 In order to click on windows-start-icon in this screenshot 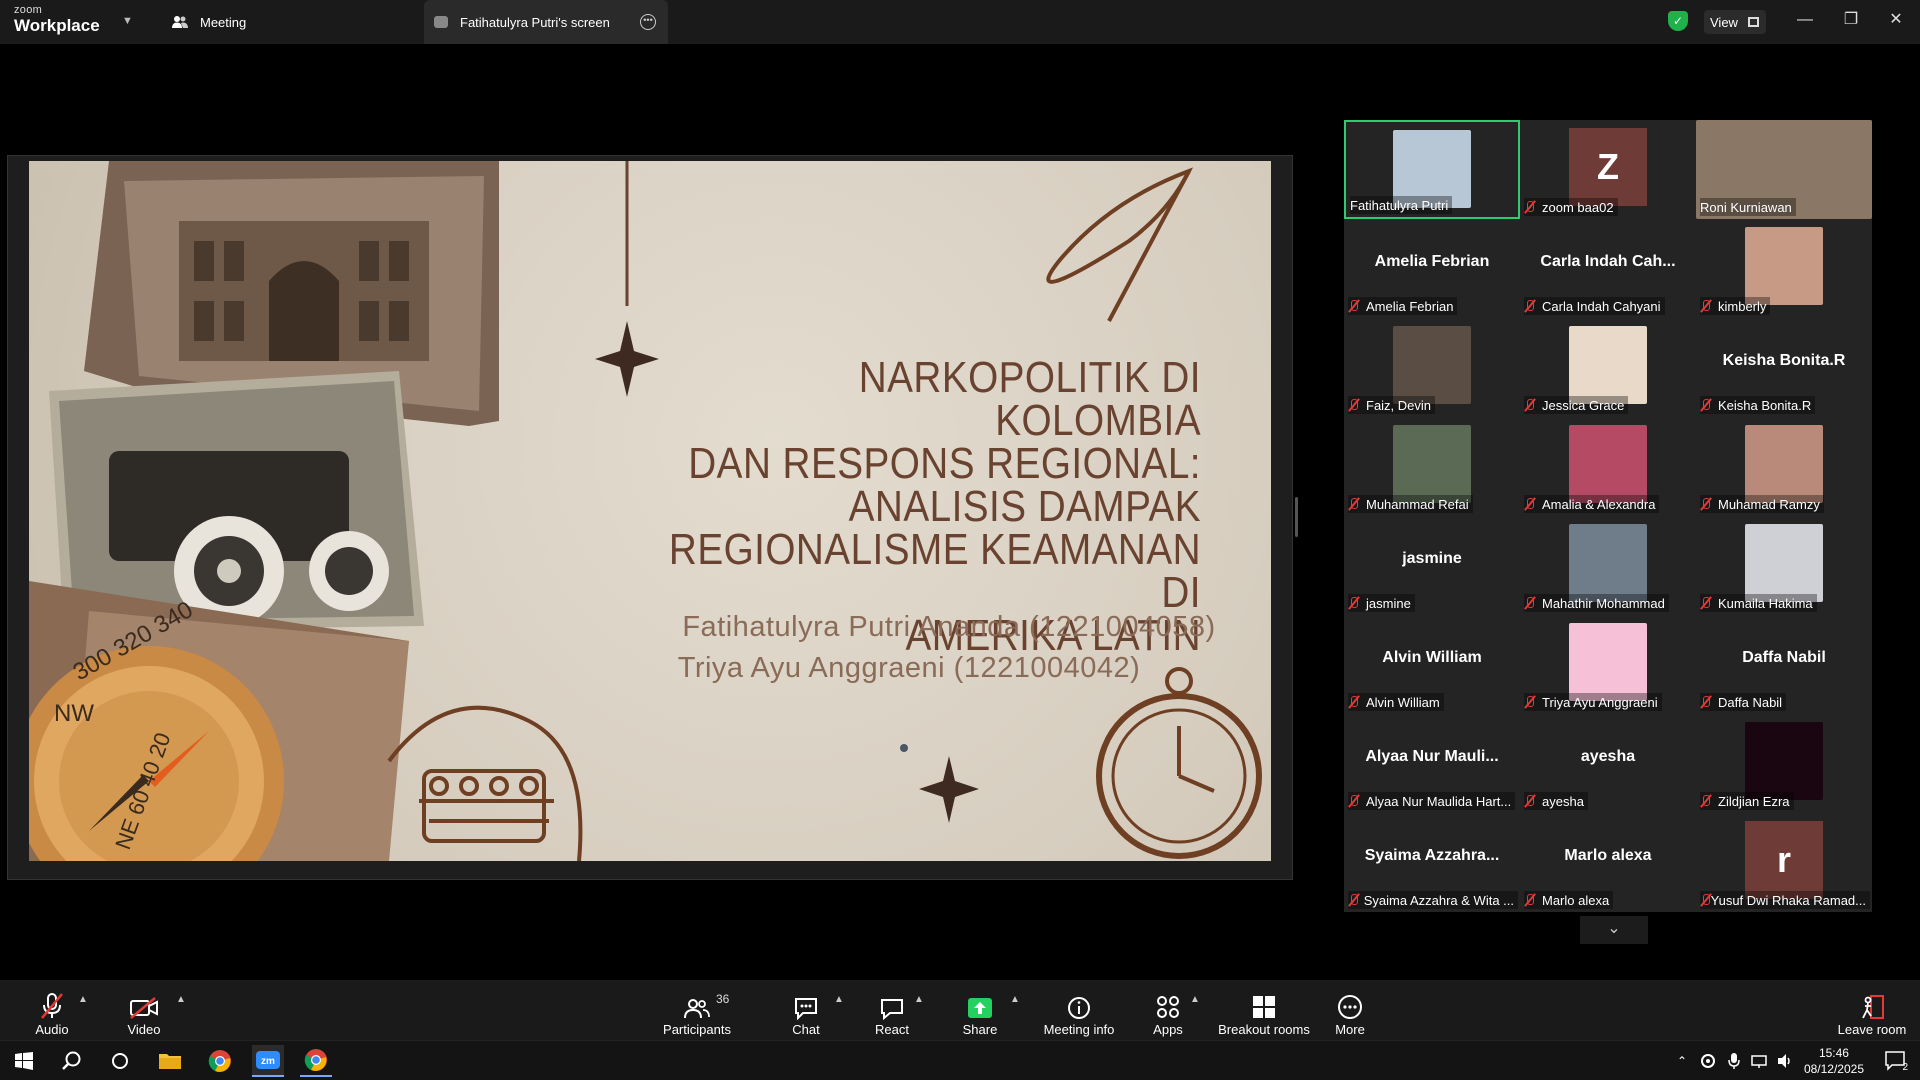, I will do `click(24, 1061)`.